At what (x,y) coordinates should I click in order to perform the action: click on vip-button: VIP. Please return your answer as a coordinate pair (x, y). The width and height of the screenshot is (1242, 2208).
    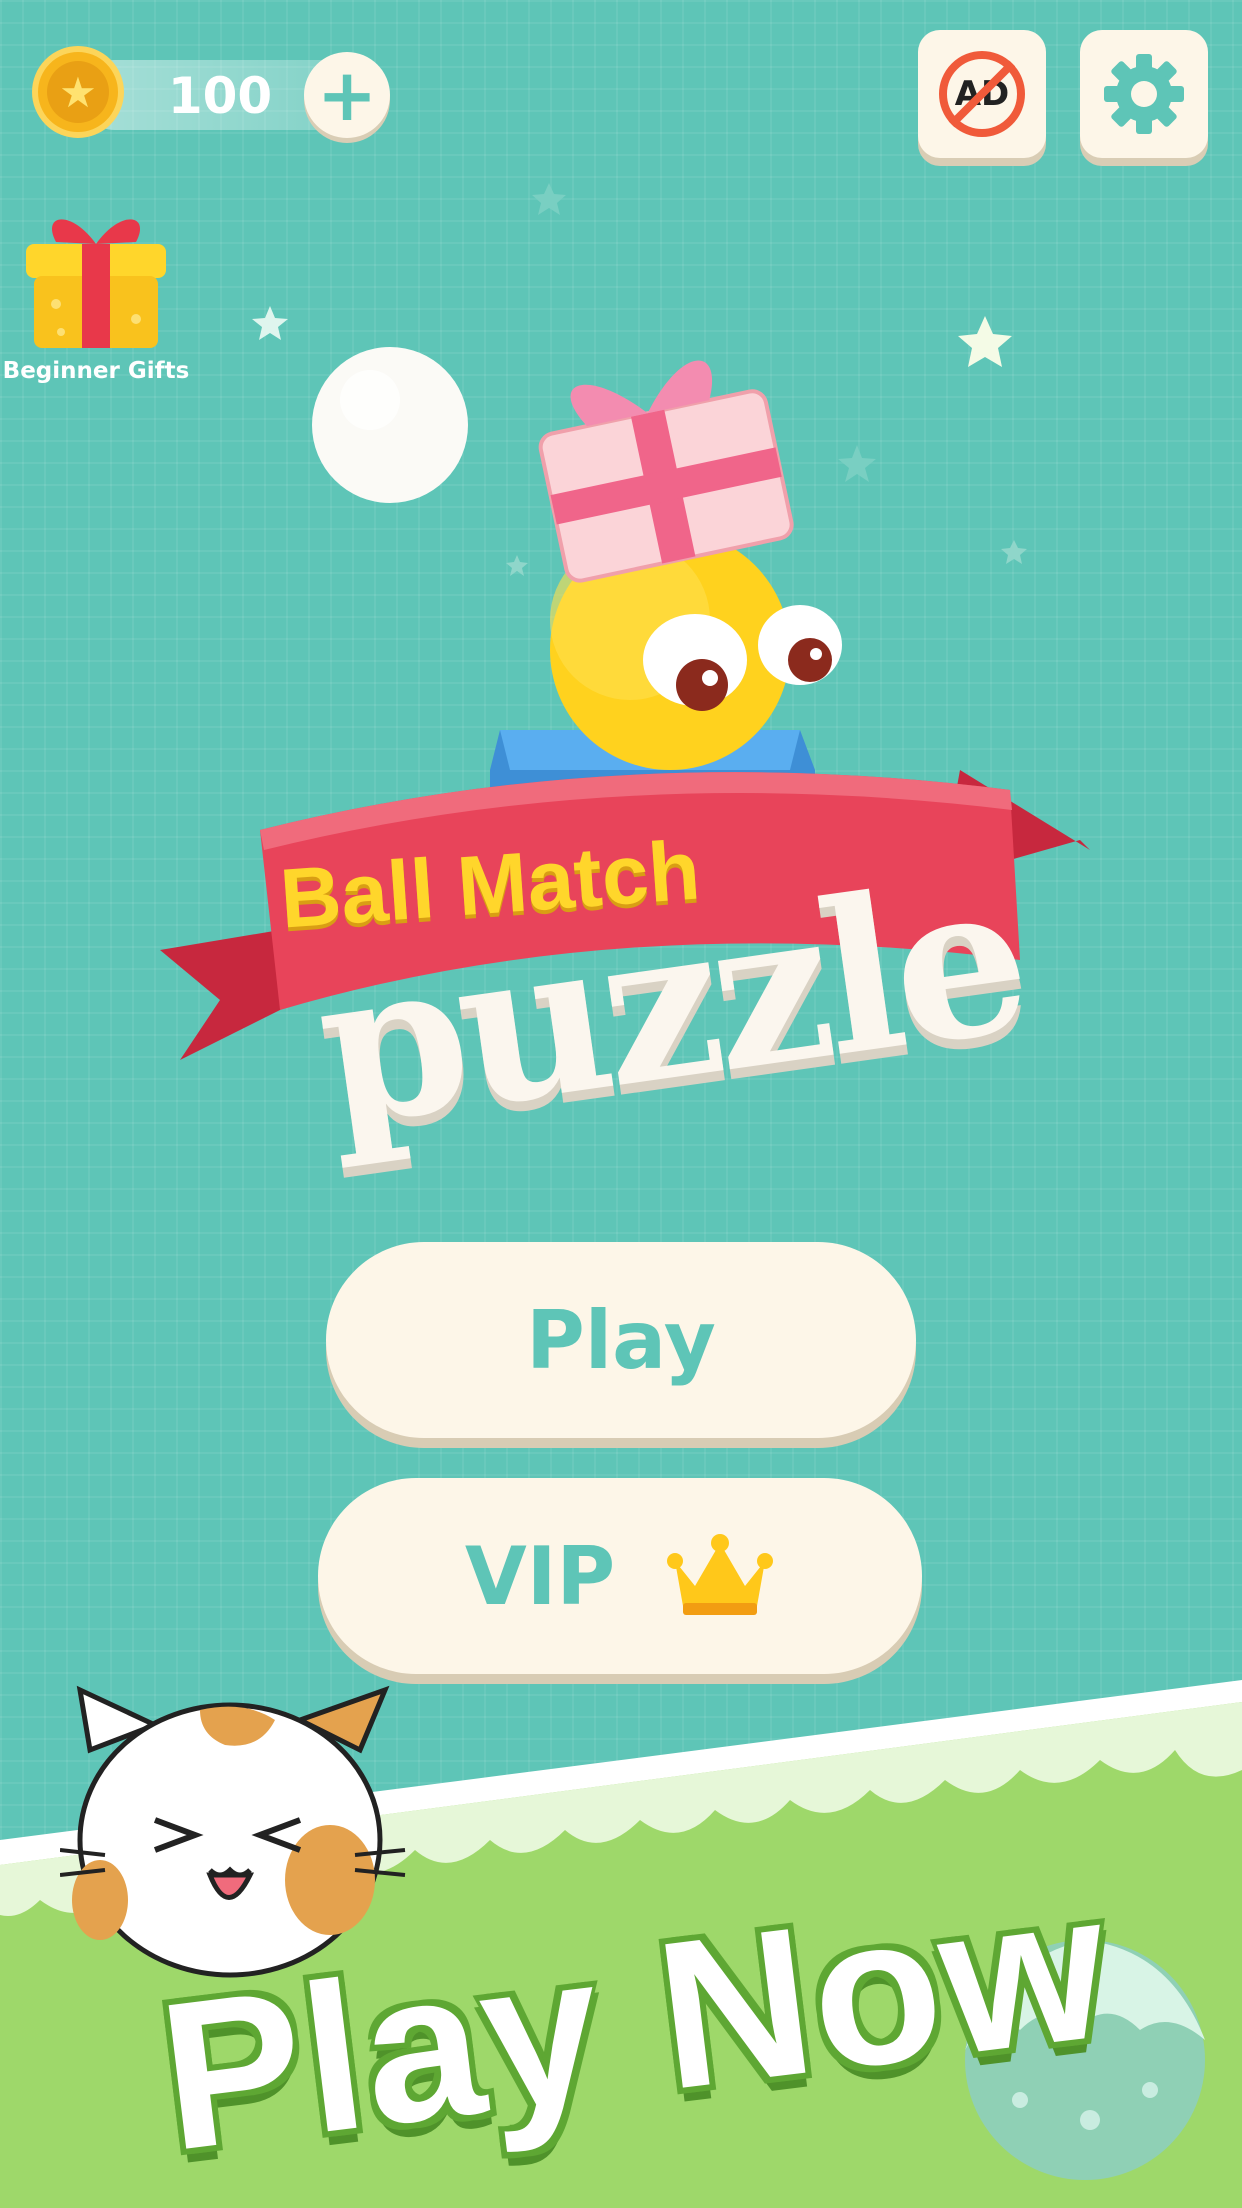
    Looking at the image, I should click on (620, 1576).